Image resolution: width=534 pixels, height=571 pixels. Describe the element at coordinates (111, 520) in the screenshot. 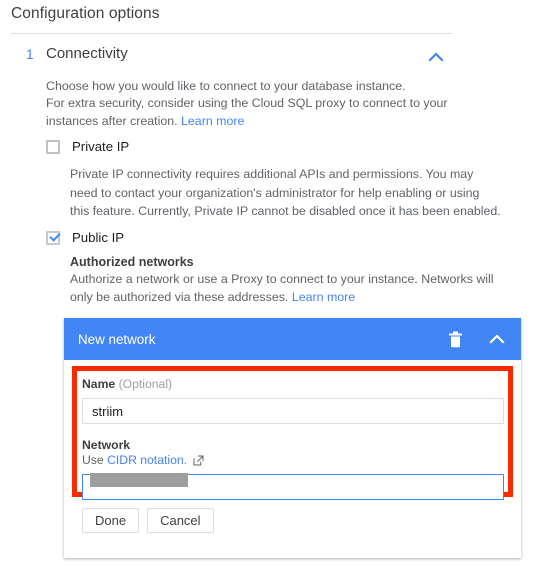

I see `done-button: Done` at that location.